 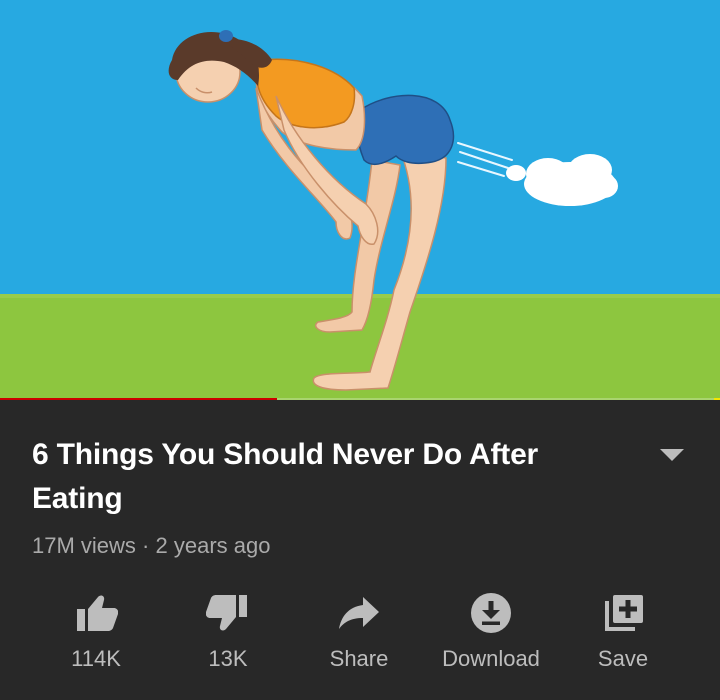 I want to click on download-label: Download, so click(x=491, y=658).